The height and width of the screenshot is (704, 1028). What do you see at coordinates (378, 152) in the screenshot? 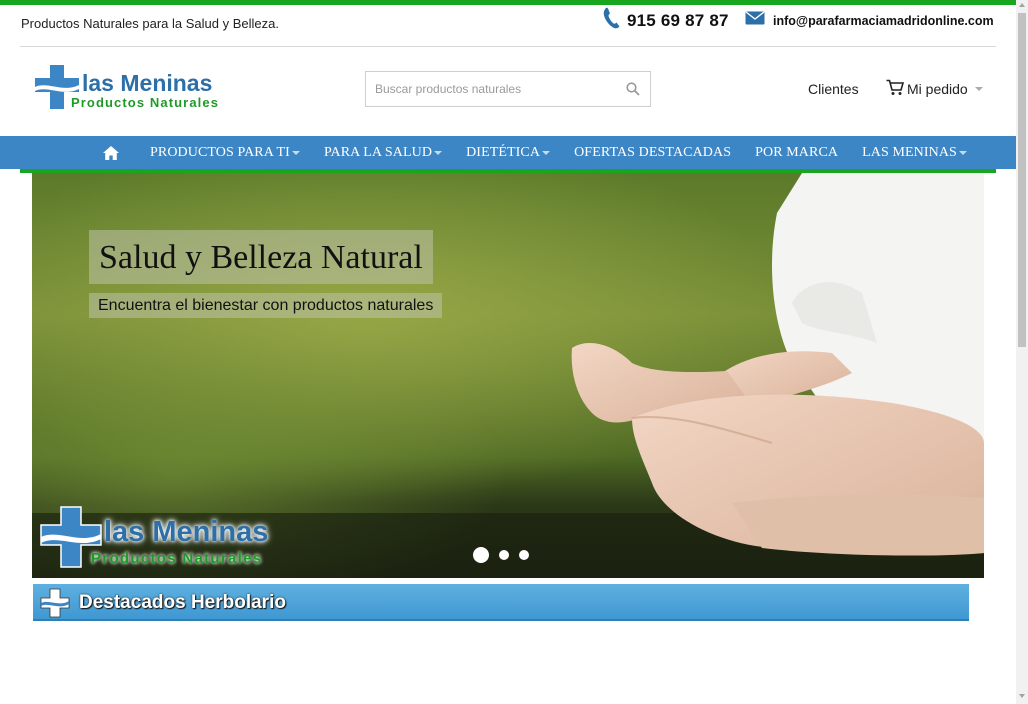
I see `nav-label: PARA LA SALUD` at bounding box center [378, 152].